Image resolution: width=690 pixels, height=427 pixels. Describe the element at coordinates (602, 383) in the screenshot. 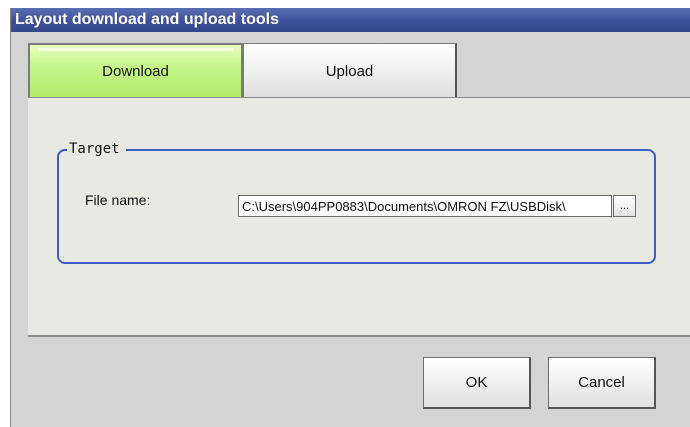

I see `cancel-button: Cancel` at that location.